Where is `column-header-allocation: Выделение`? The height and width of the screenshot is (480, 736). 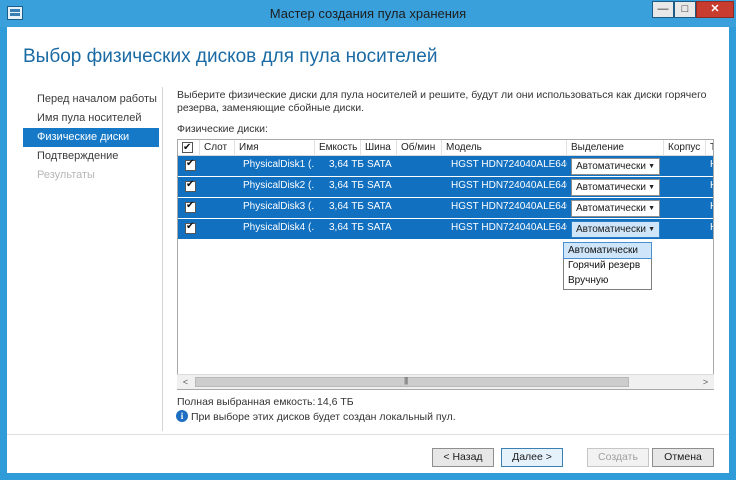
column-header-allocation: Выделение is located at coordinates (615, 148).